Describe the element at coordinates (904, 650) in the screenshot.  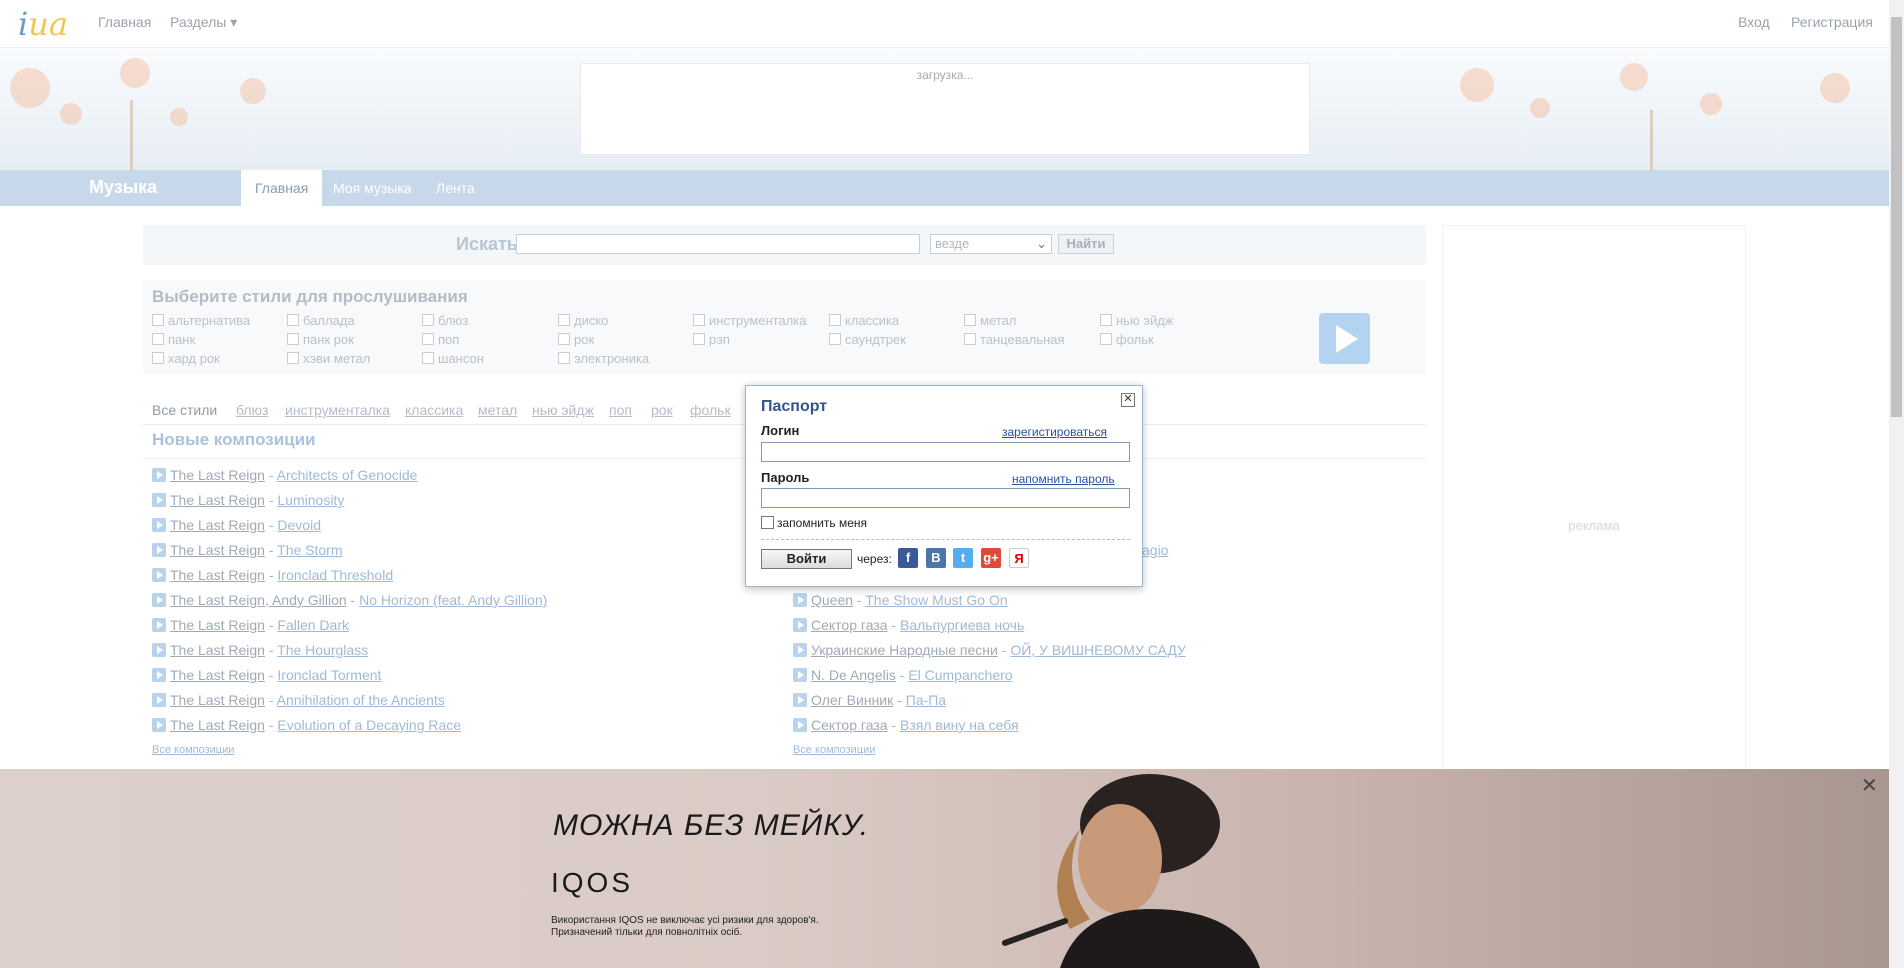
I see `track-artist-link: Украинские Народные песни` at that location.